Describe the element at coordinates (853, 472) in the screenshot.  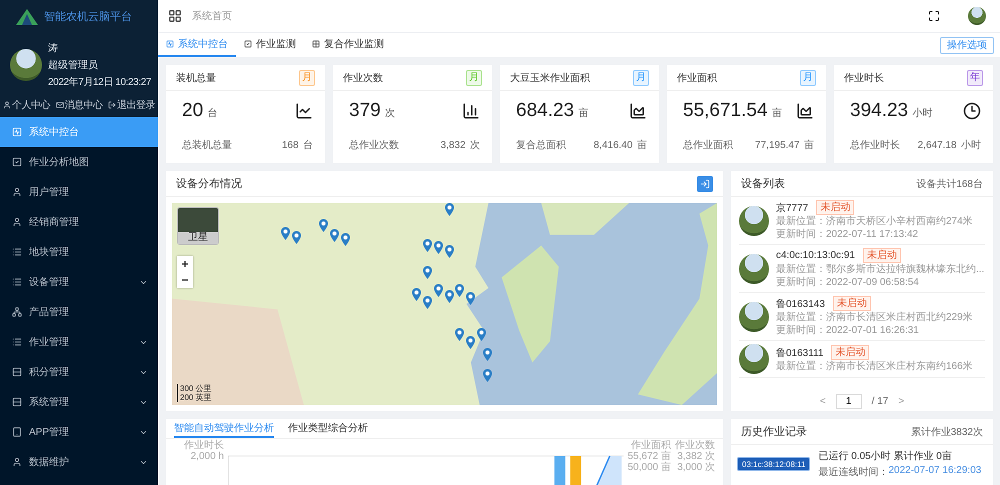
I see `last-online-label: 最近连线时间：` at that location.